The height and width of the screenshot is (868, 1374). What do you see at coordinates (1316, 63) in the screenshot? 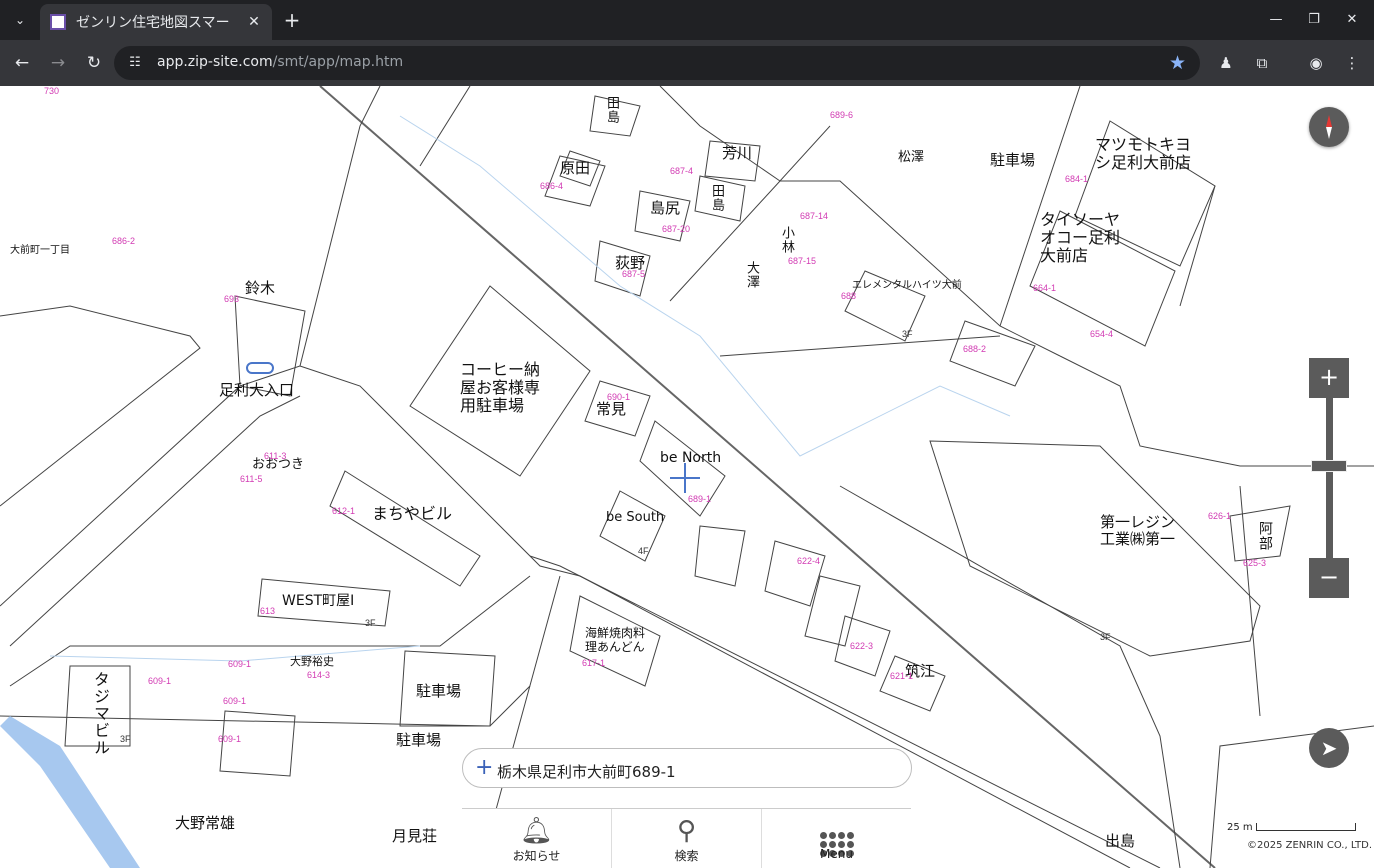
I see `profile-icon: ◉` at bounding box center [1316, 63].